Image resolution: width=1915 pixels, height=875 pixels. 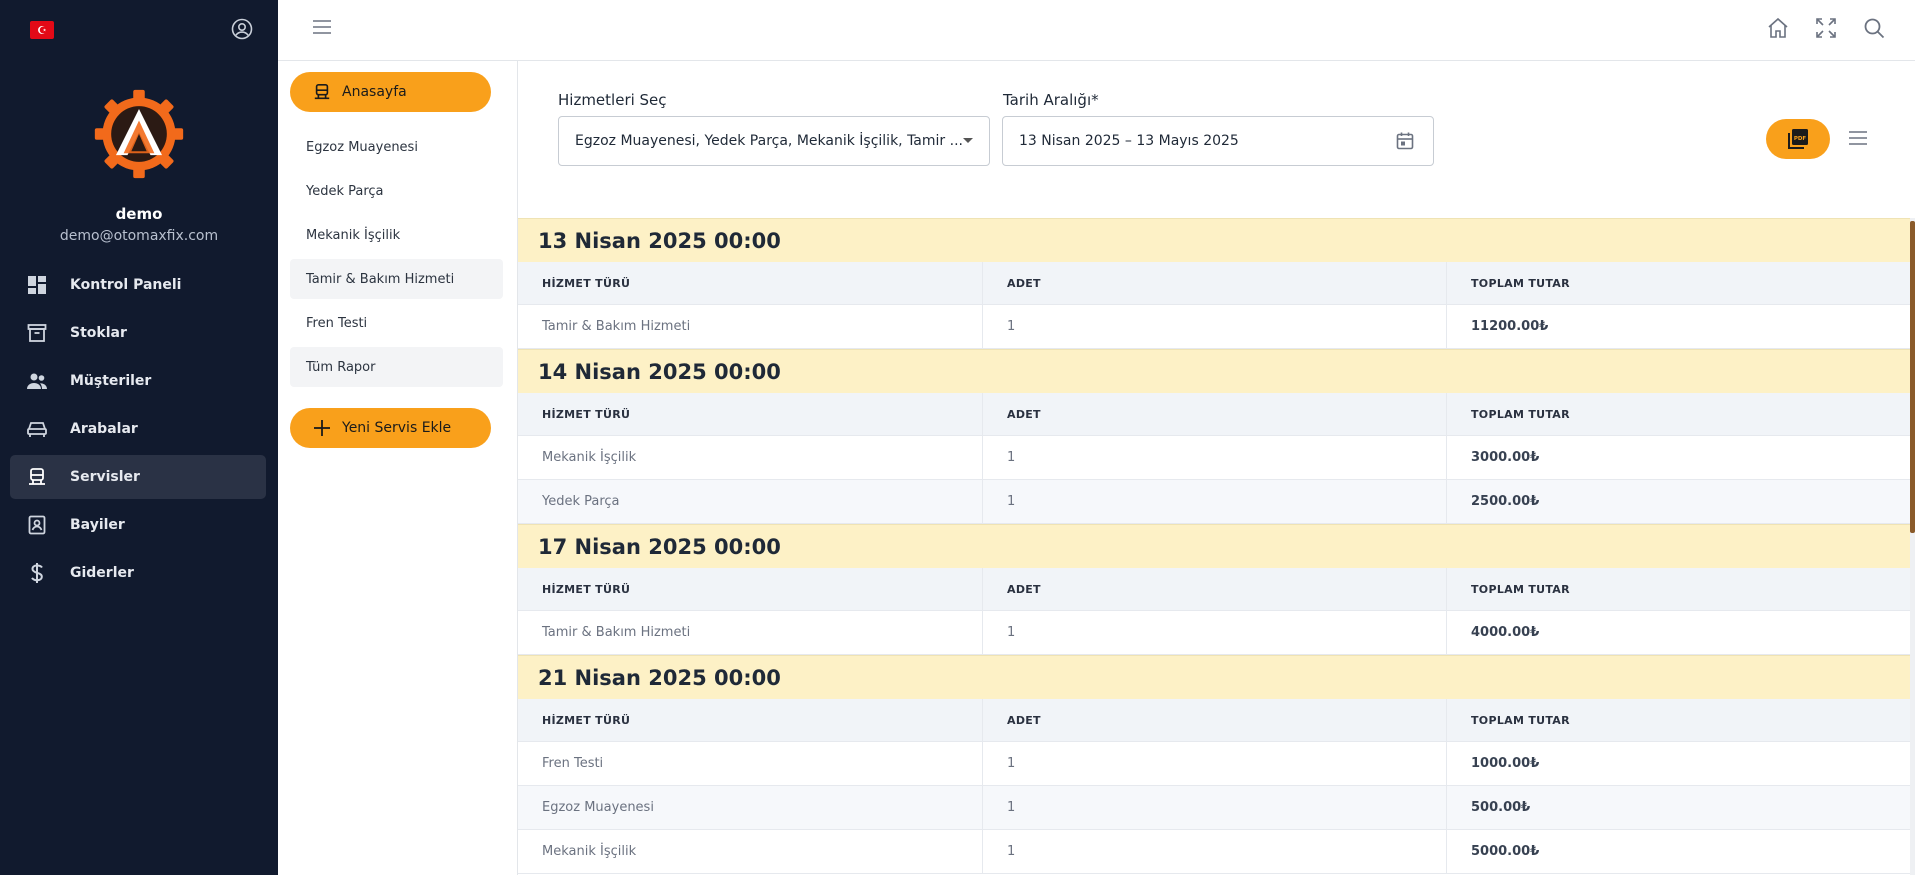 I want to click on users-icon, so click(x=37, y=381).